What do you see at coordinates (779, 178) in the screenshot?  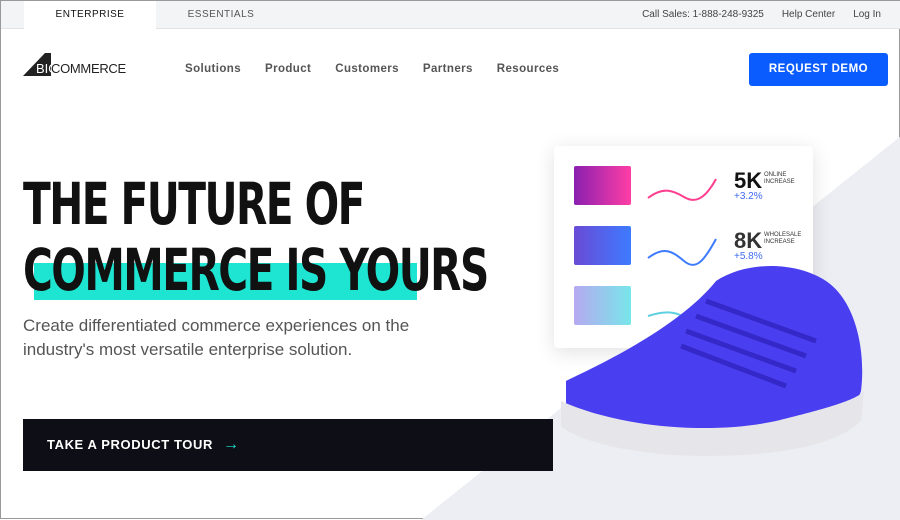 I see `online-stat-label: ONLINE INCREASE` at bounding box center [779, 178].